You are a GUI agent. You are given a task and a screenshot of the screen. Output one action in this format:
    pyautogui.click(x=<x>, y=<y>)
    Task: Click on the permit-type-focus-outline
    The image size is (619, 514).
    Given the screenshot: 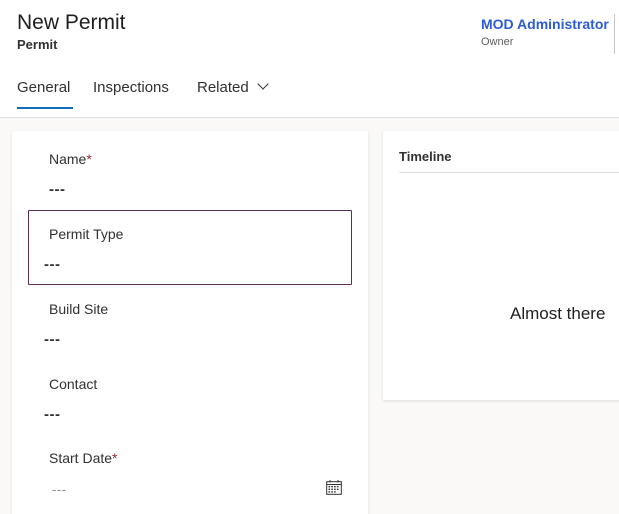 What is the action you would take?
    pyautogui.click(x=190, y=247)
    